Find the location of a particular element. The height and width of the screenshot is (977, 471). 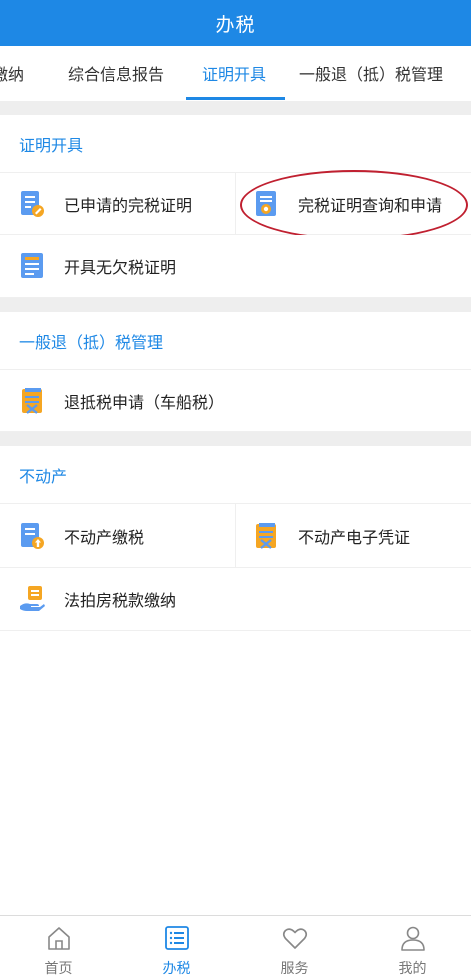

menu-item-label: 不动产缴税 is located at coordinates (104, 537).